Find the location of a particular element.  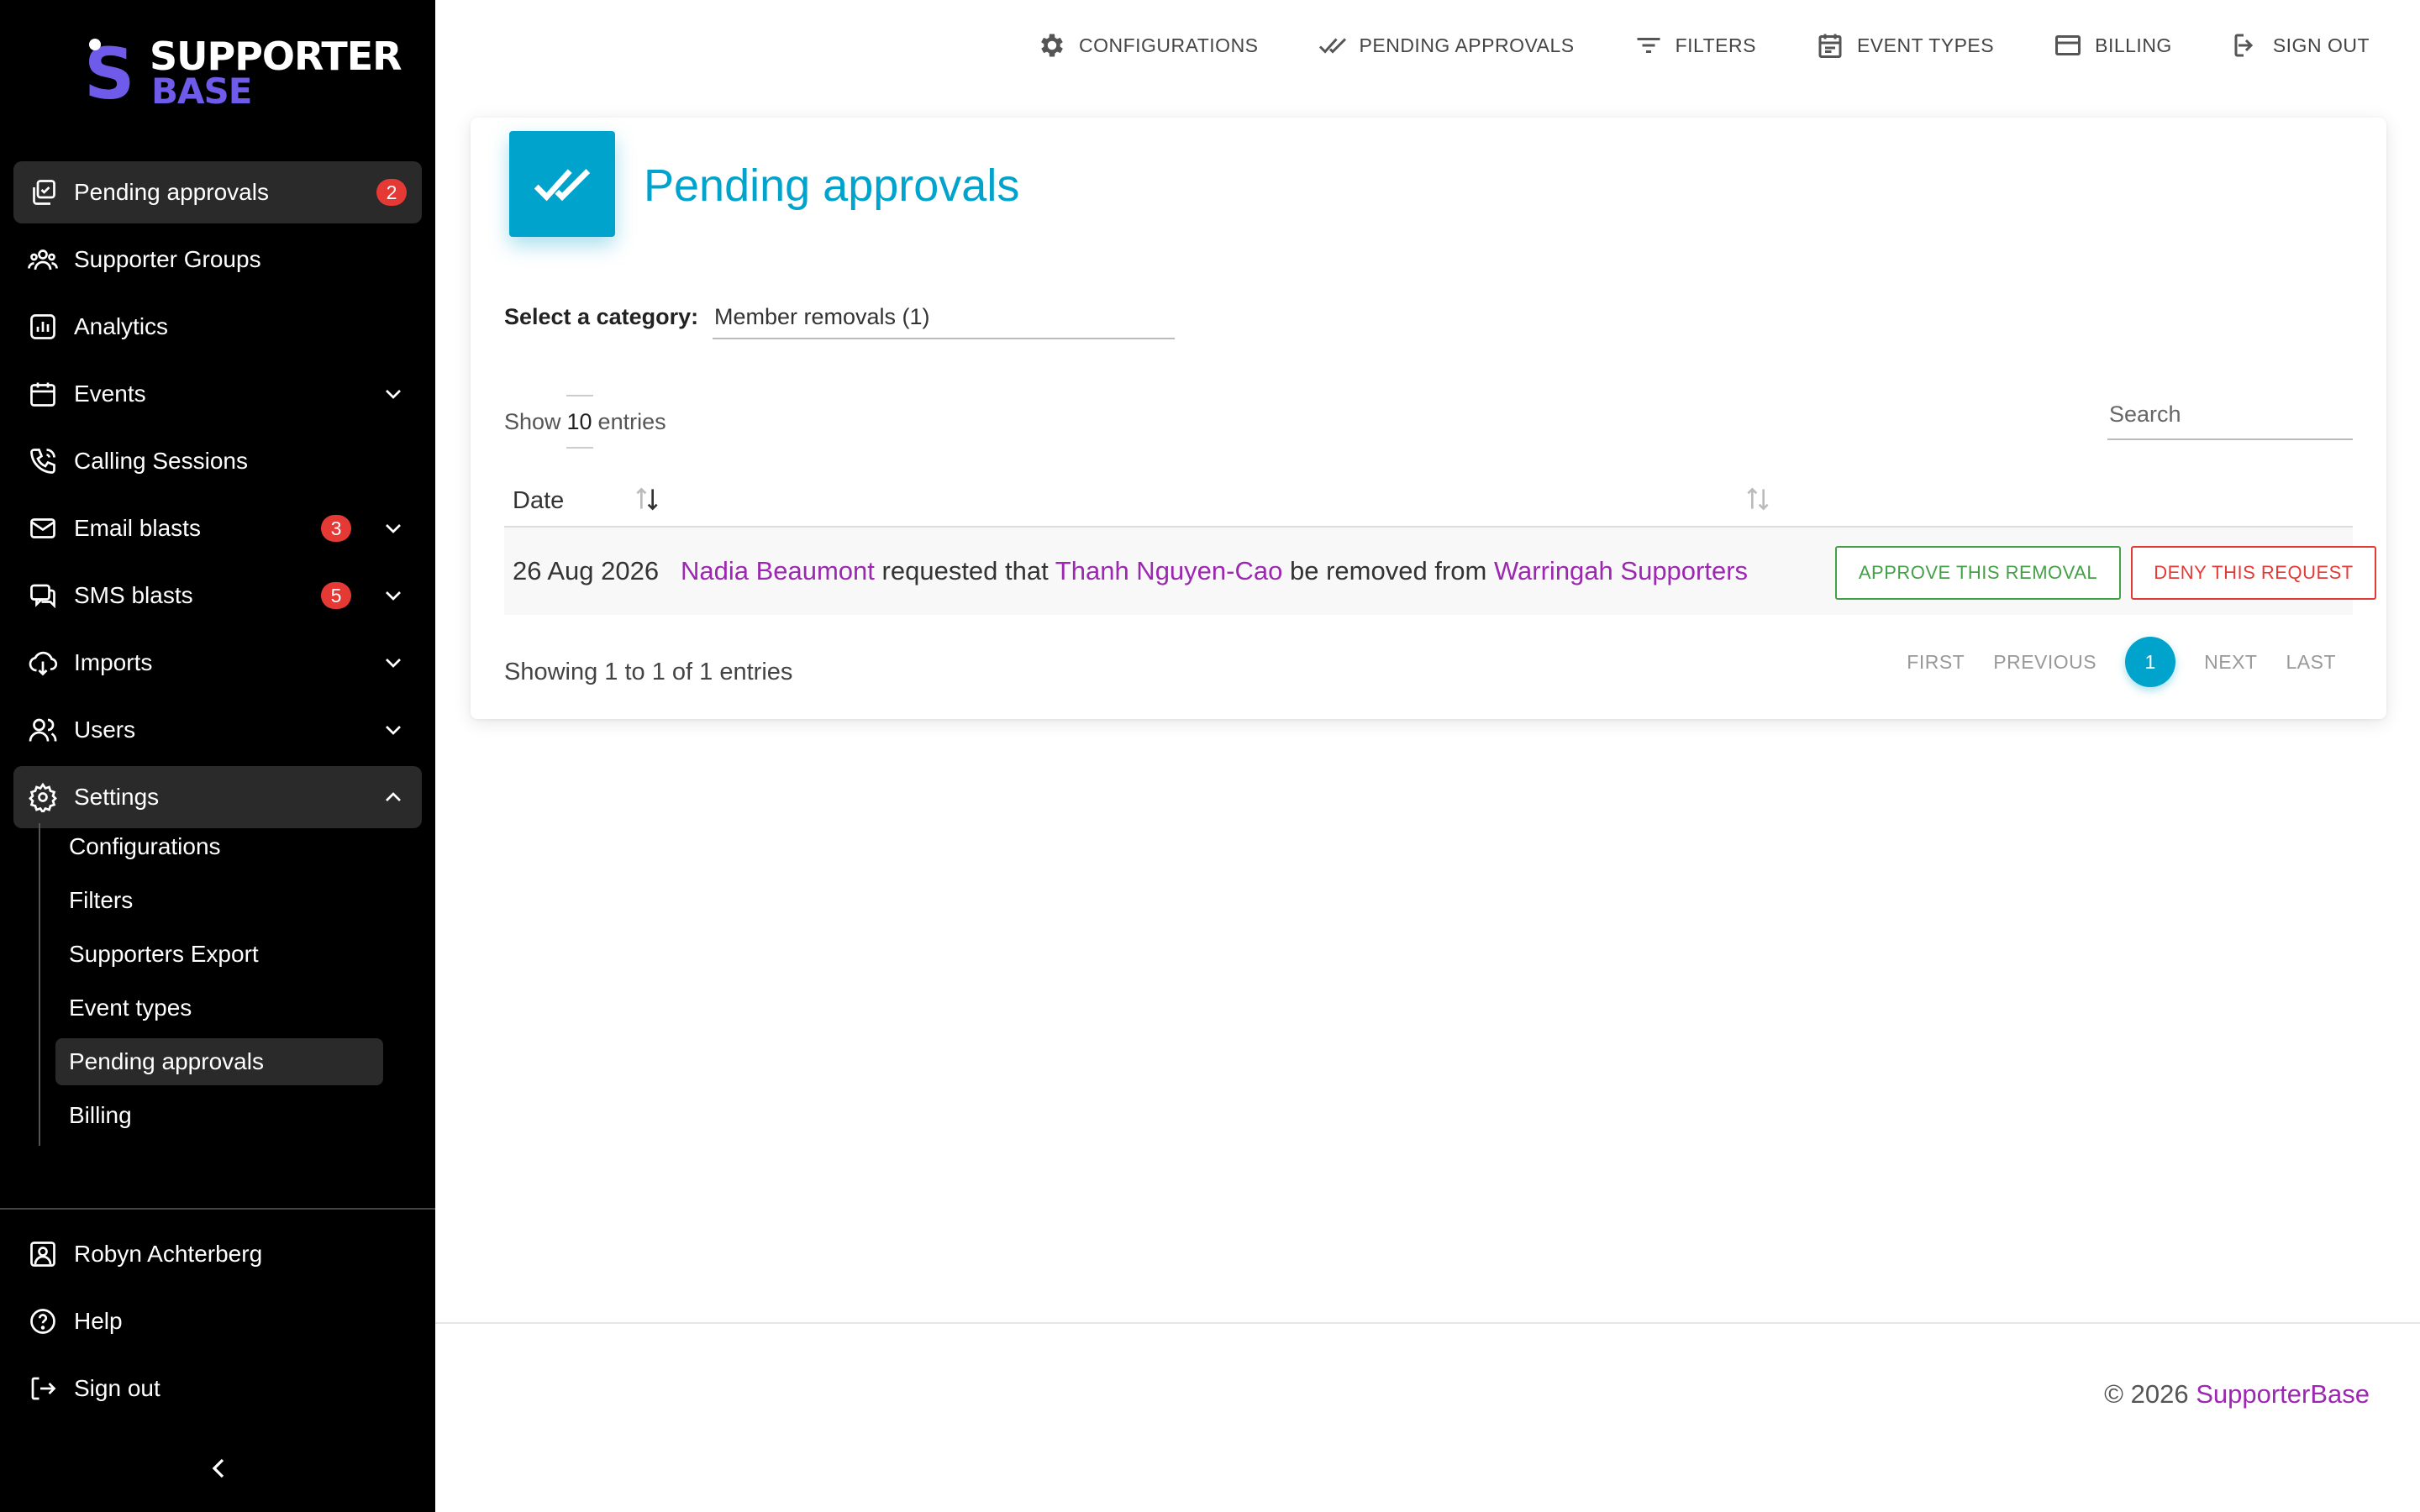

sidebar-item-label: Help is located at coordinates (98, 1321).